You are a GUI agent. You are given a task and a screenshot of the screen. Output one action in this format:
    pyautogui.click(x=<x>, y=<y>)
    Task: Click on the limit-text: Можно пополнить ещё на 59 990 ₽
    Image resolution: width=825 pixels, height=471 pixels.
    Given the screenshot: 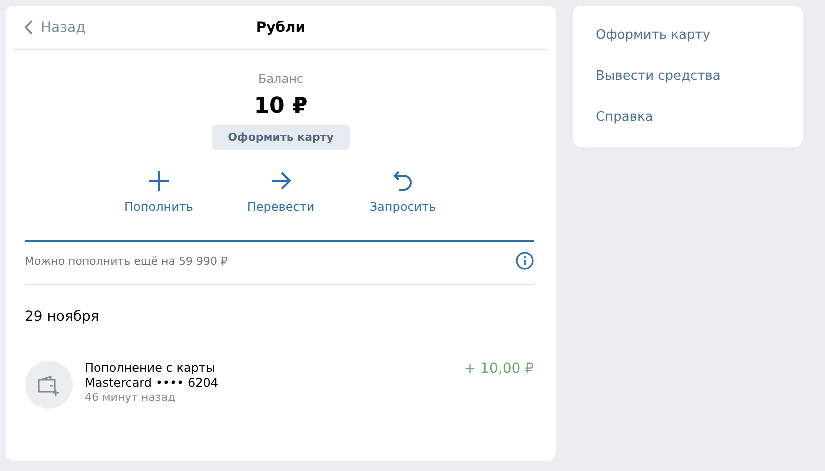 What is the action you would take?
    pyautogui.click(x=126, y=261)
    